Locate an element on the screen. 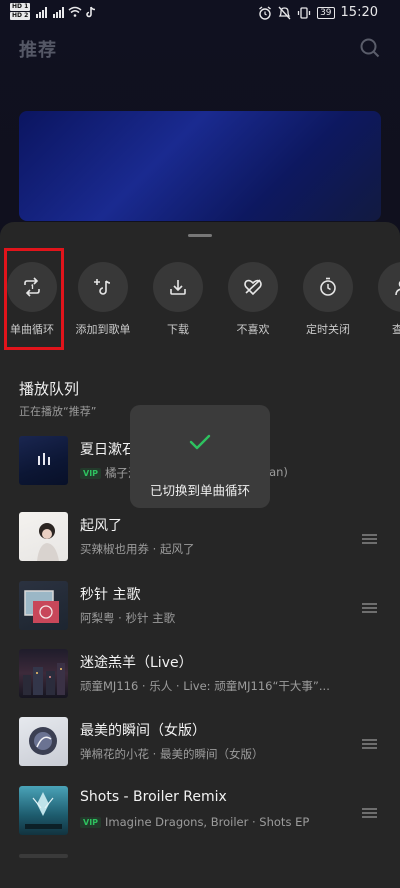  queue-subtitle: 正在播放“推荐” is located at coordinates (58, 411).